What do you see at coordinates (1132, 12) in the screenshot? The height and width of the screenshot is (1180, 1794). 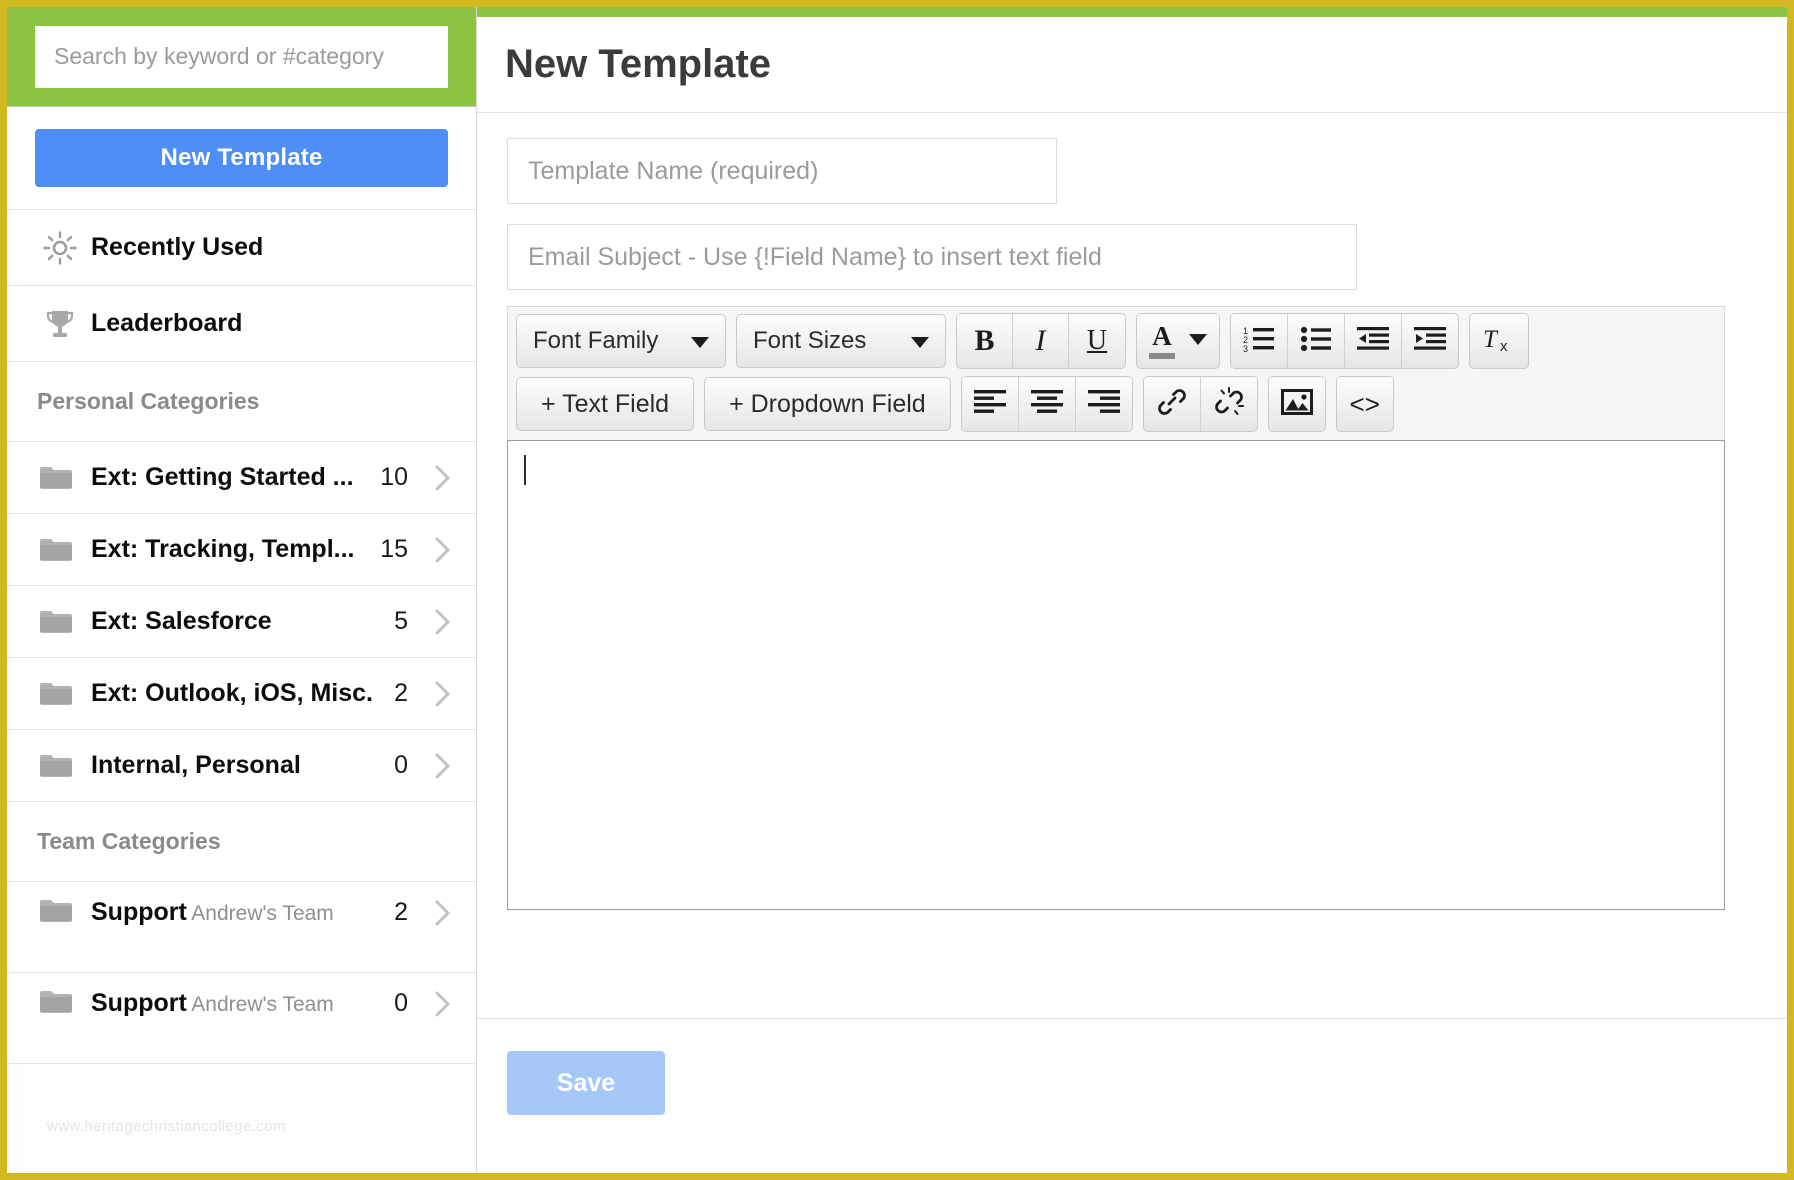 I see `green-accent-bar` at bounding box center [1132, 12].